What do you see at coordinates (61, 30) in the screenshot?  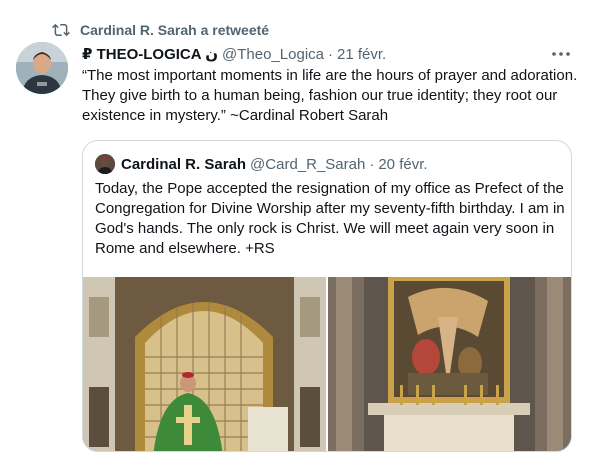 I see `retweet-icon` at bounding box center [61, 30].